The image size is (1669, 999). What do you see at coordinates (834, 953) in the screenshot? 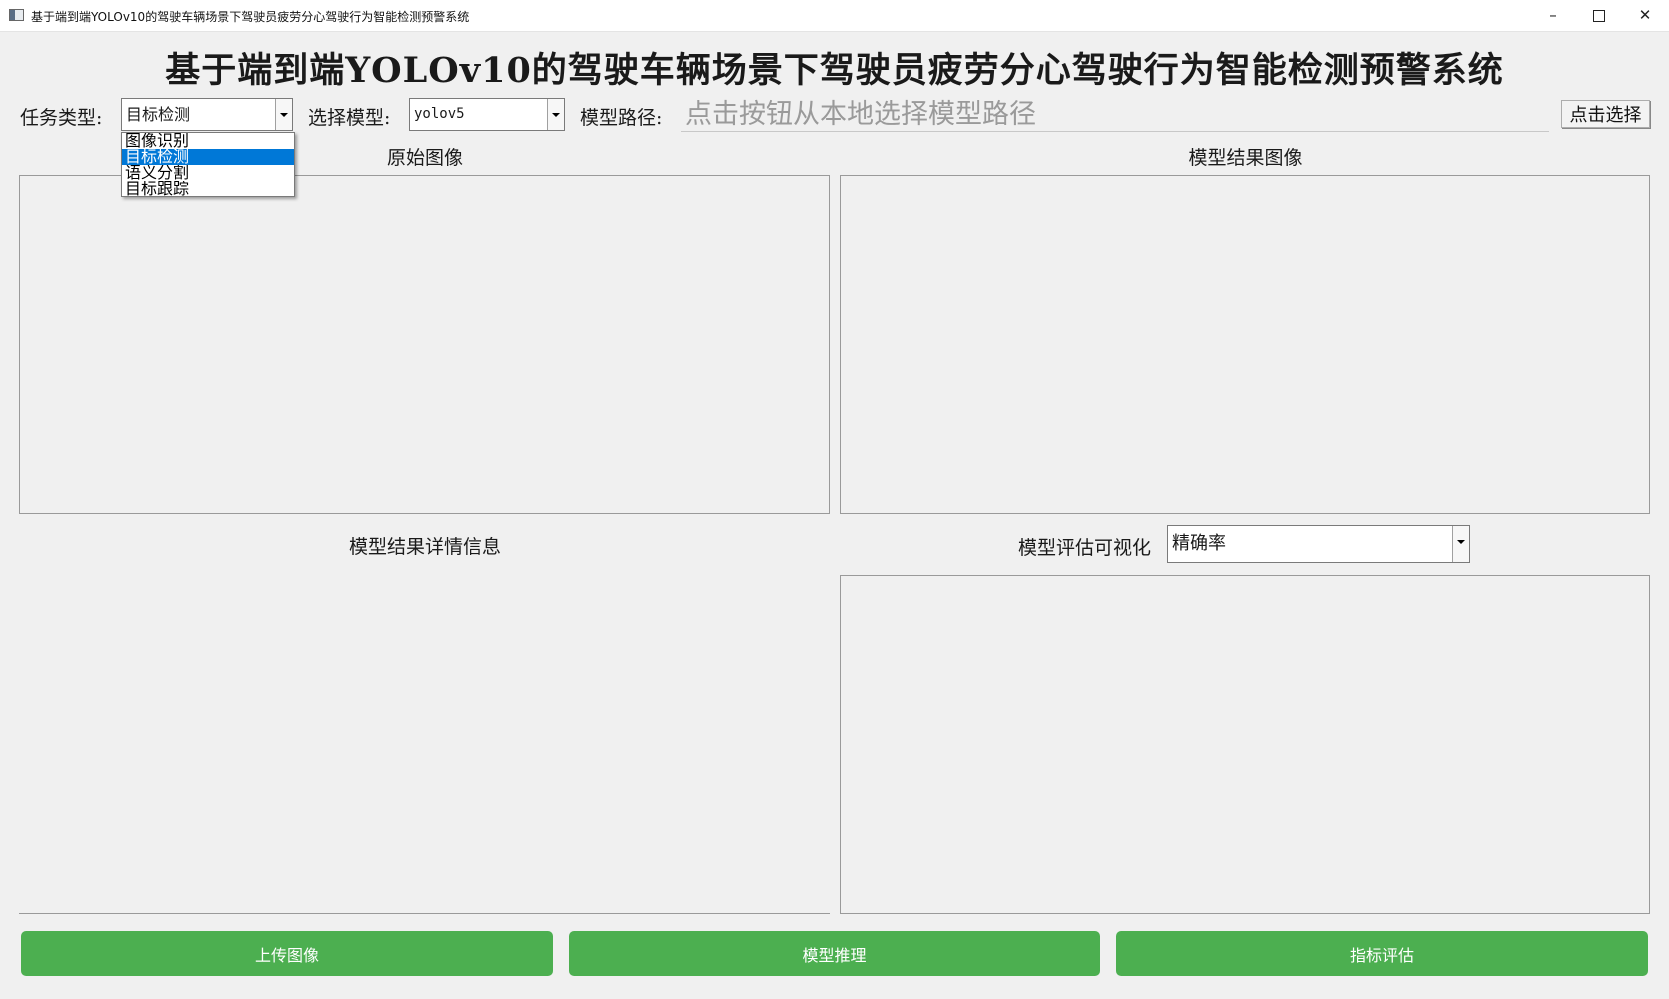
I see `model-inference-button: 模型推理` at bounding box center [834, 953].